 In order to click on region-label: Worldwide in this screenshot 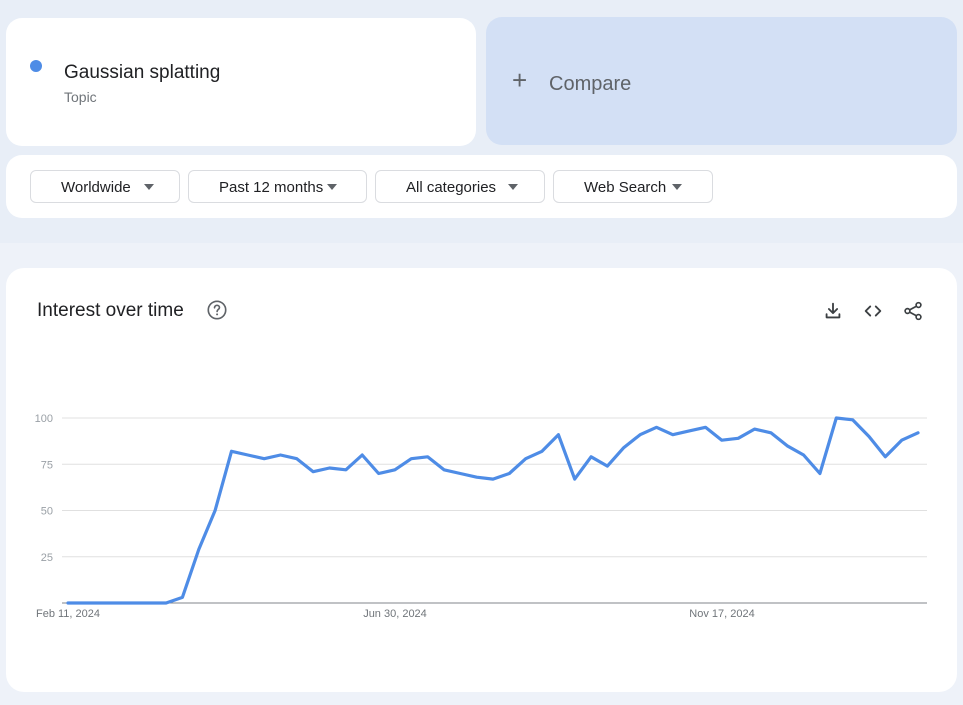, I will do `click(96, 187)`.